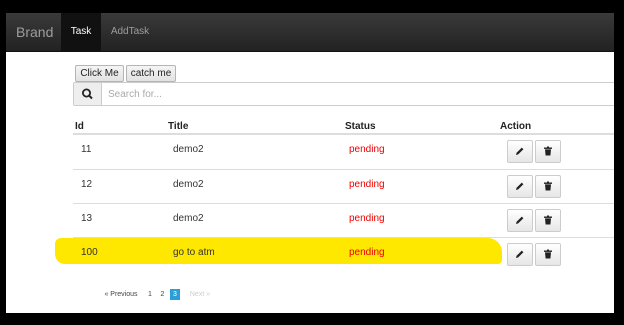 This screenshot has width=624, height=325. Describe the element at coordinates (343, 186) in the screenshot. I see `table-row: 12 demo2 pending` at that location.